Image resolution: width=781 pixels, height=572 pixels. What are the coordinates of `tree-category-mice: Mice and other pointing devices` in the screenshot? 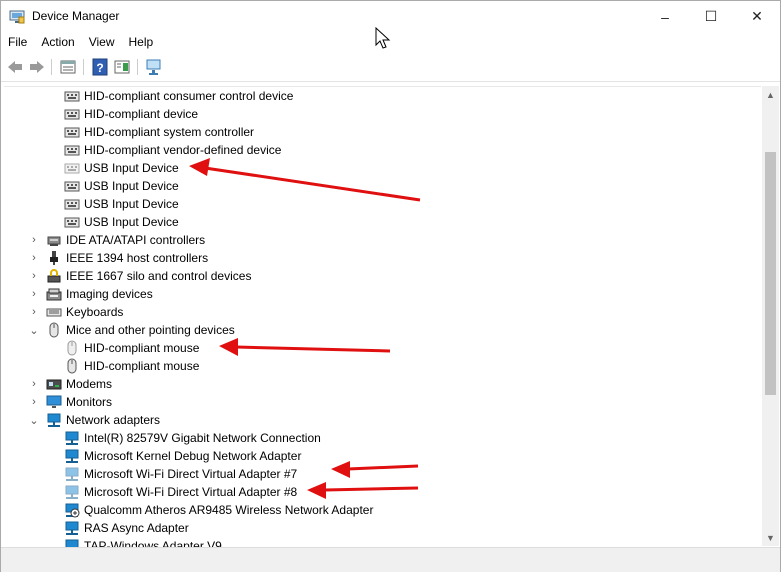 It's located at (140, 330).